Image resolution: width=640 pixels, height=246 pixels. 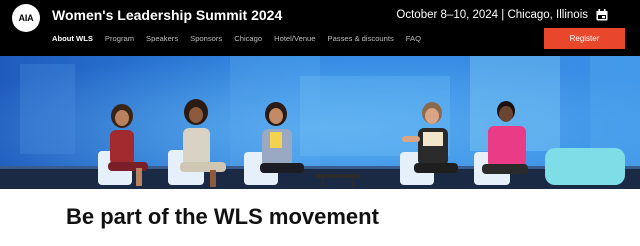 What do you see at coordinates (222, 216) in the screenshot?
I see `section-headline: Be part of the WLS movement` at bounding box center [222, 216].